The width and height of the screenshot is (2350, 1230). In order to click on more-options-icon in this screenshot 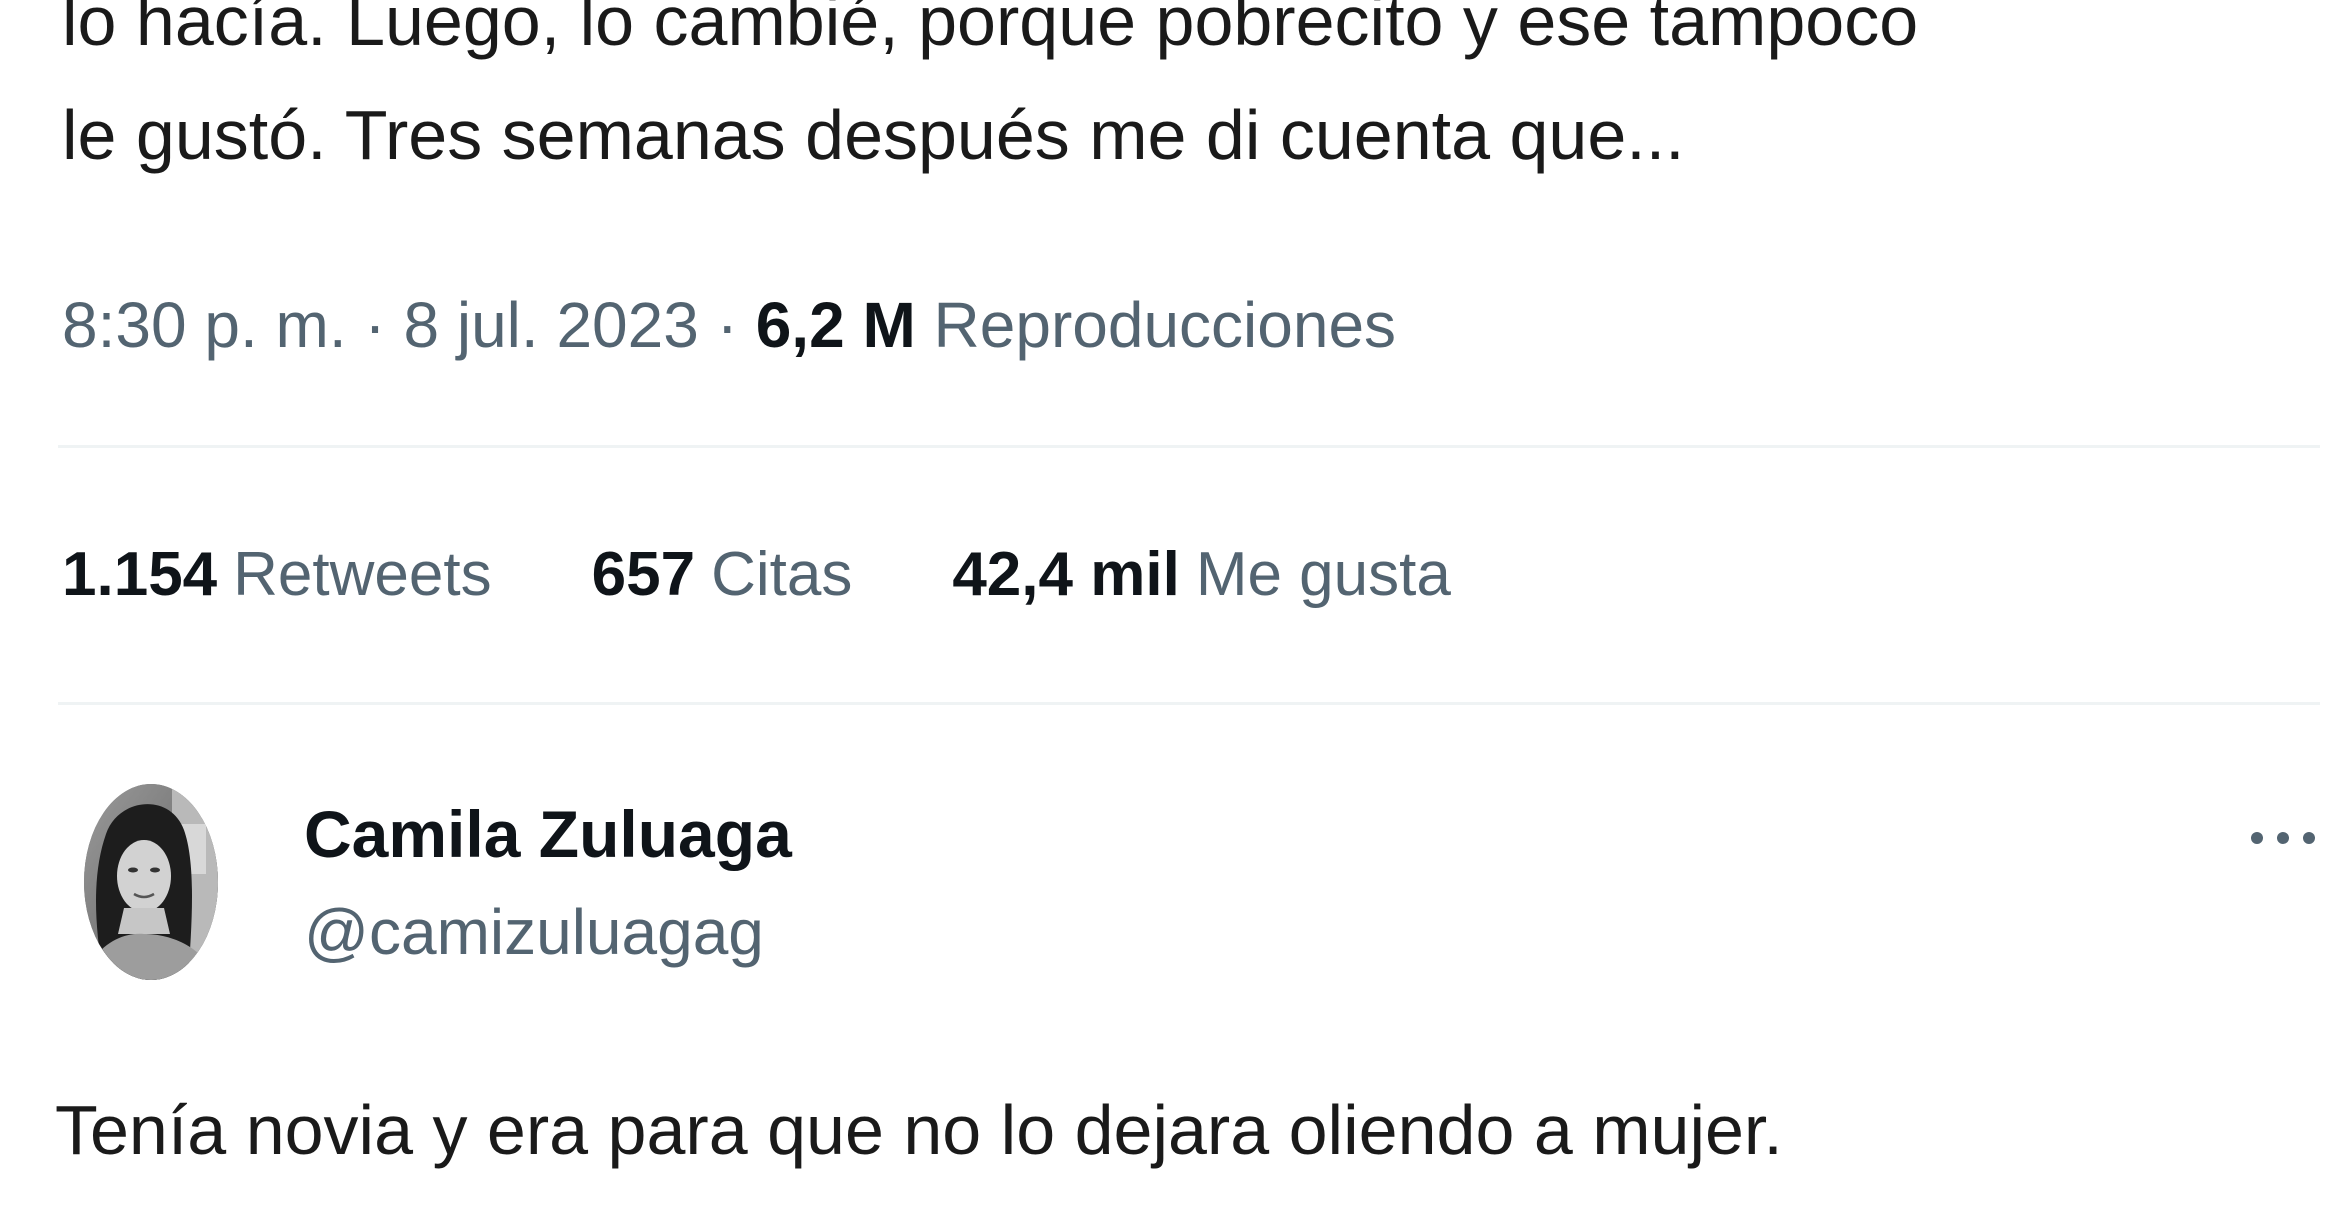, I will do `click(2283, 838)`.